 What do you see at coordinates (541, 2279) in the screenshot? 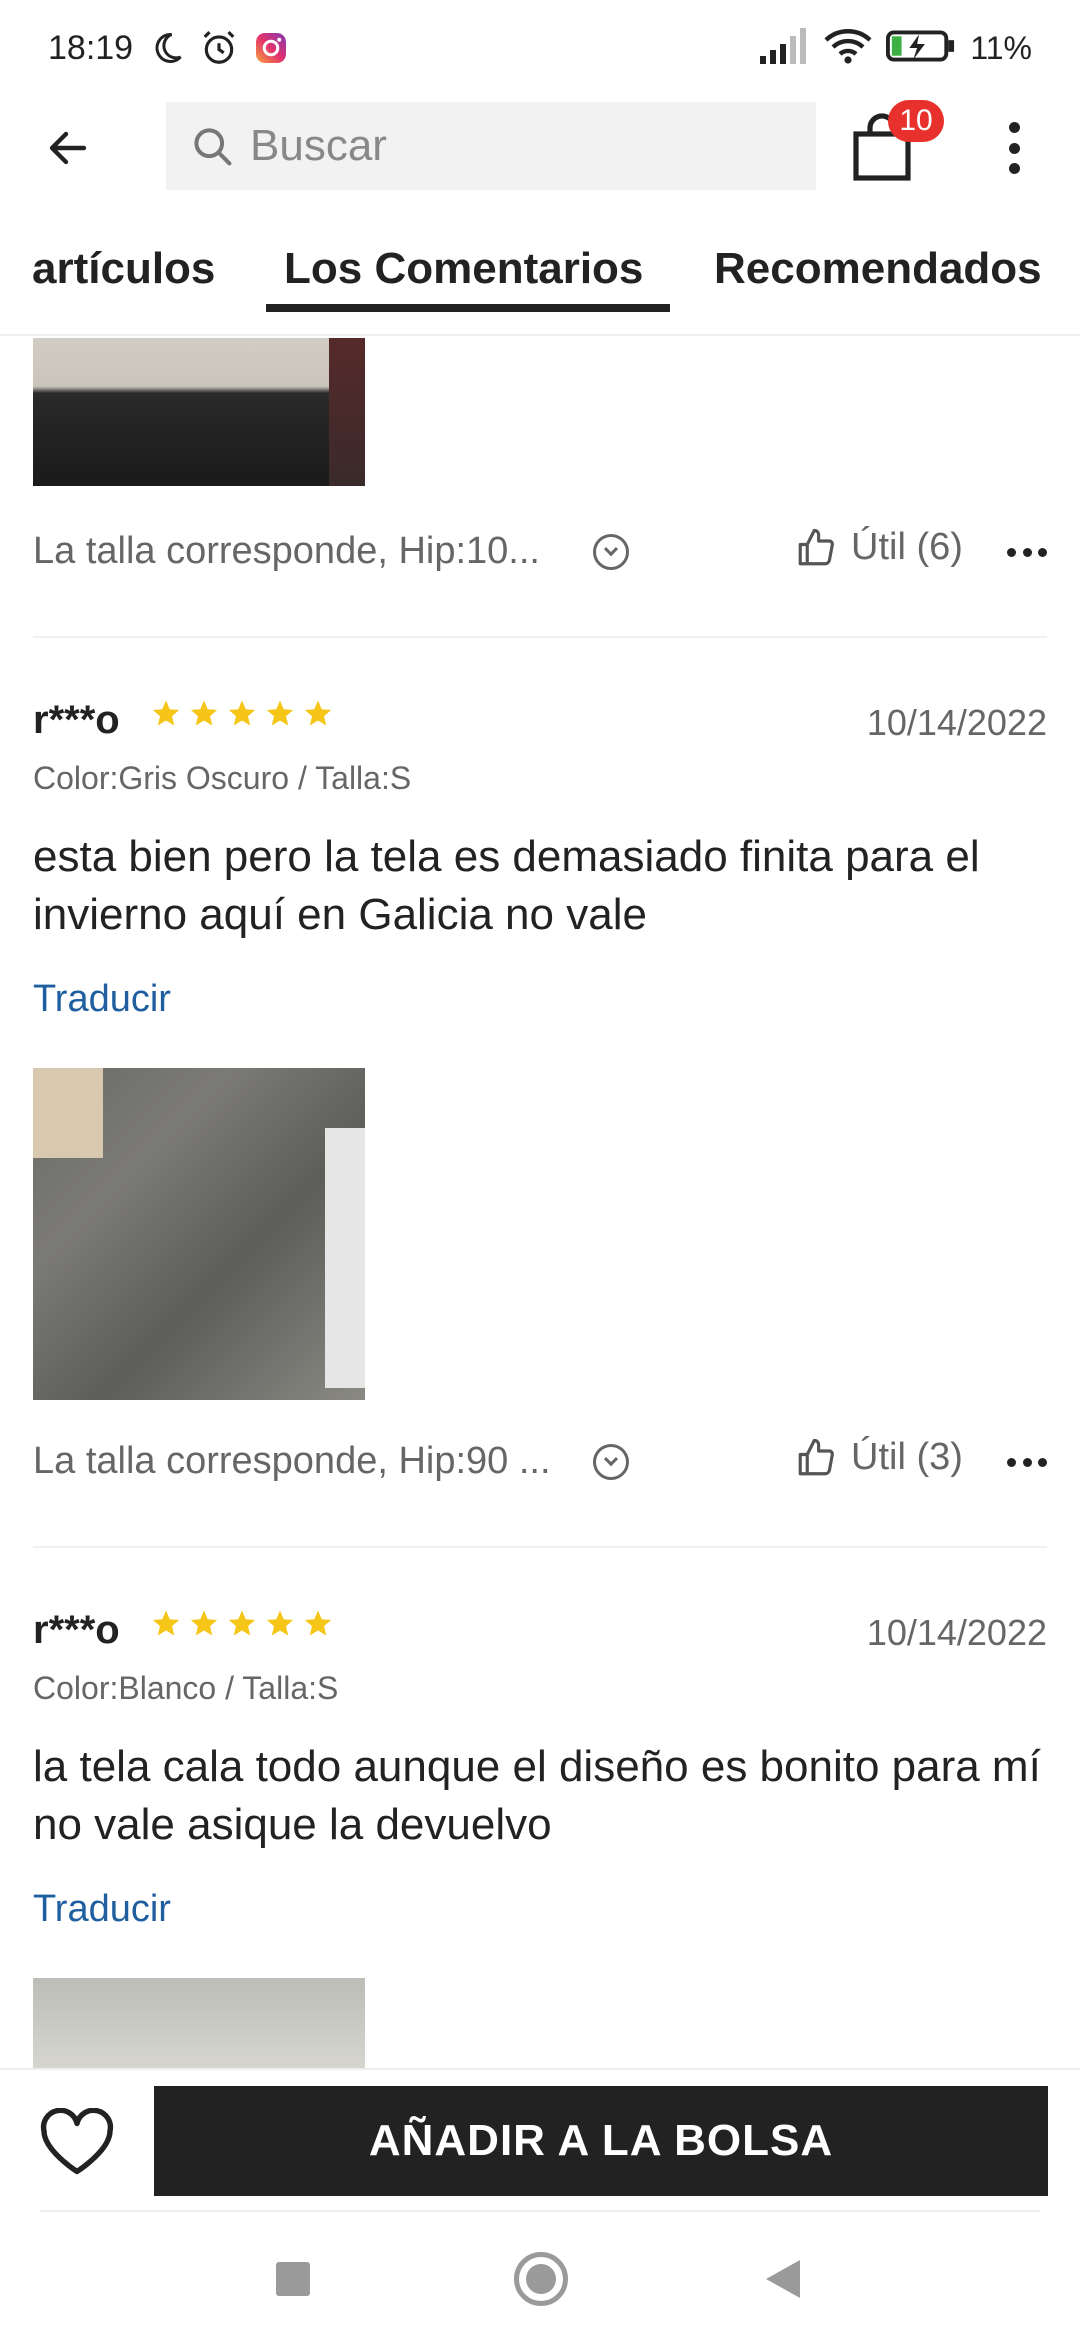
I see `home-button` at bounding box center [541, 2279].